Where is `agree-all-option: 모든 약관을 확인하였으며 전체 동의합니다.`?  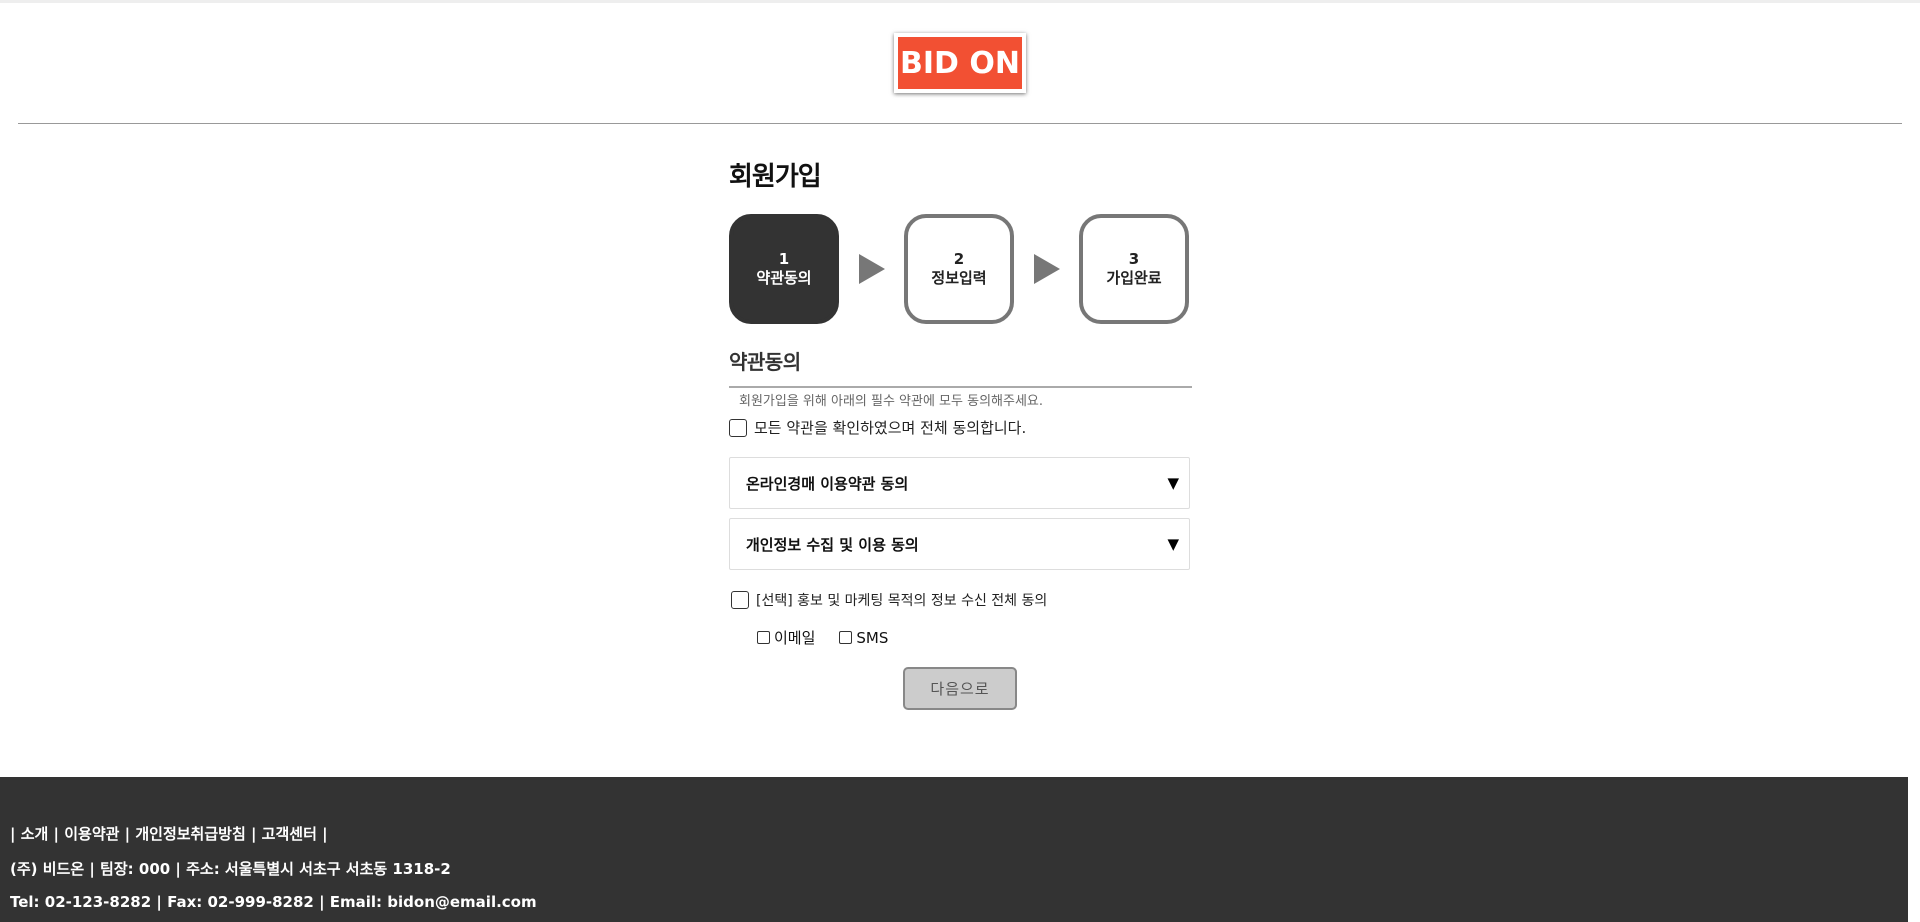 agree-all-option: 모든 약관을 확인하였으며 전체 동의합니다. is located at coordinates (877, 427).